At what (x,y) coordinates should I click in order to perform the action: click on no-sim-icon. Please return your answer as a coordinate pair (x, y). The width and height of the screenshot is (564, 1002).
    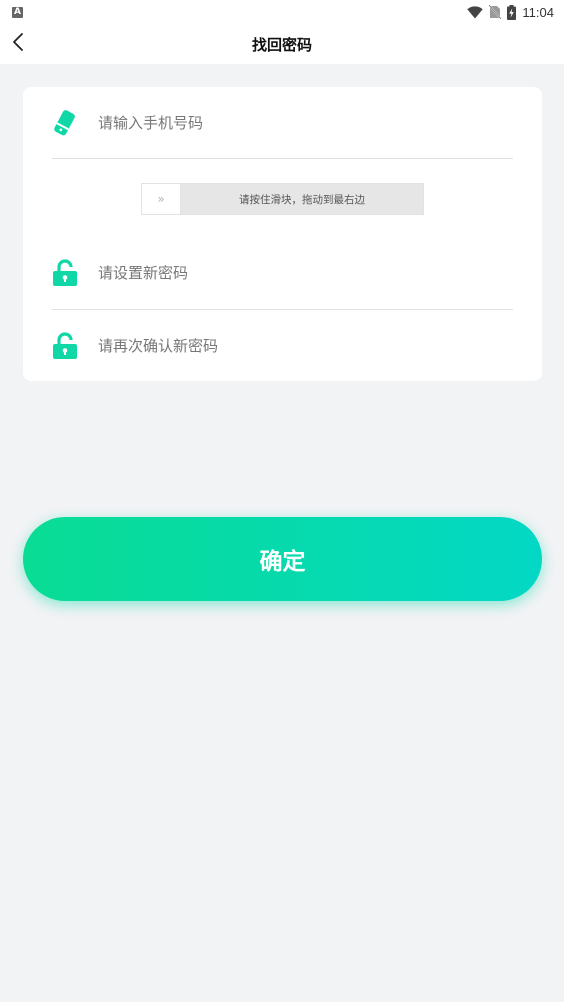
    Looking at the image, I should click on (495, 12).